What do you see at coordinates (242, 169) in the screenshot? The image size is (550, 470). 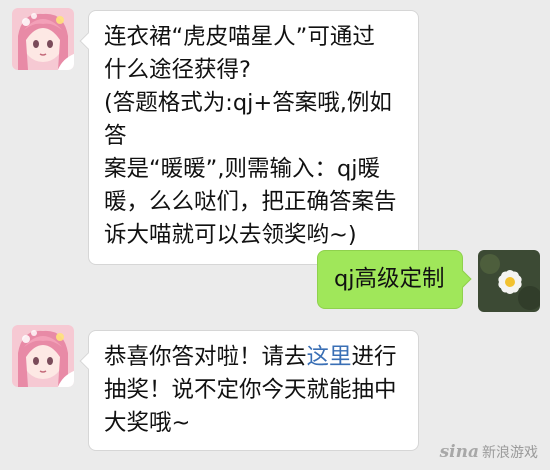 I see `message-line: 案是“暖暖”,则需输入：qj暖` at bounding box center [242, 169].